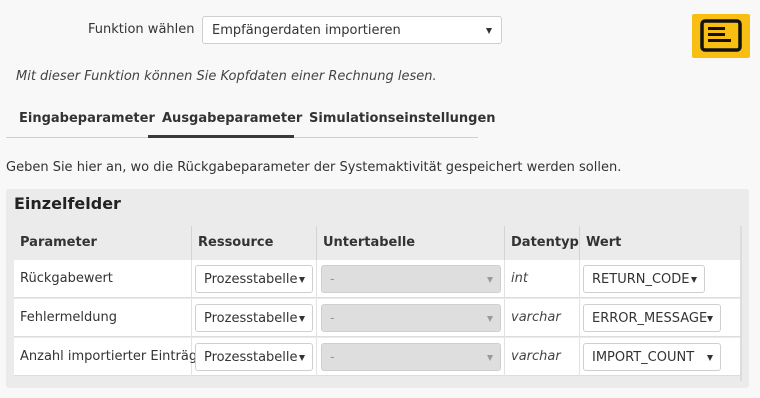 The height and width of the screenshot is (398, 760). I want to click on table-scroll-edge, so click(741, 303).